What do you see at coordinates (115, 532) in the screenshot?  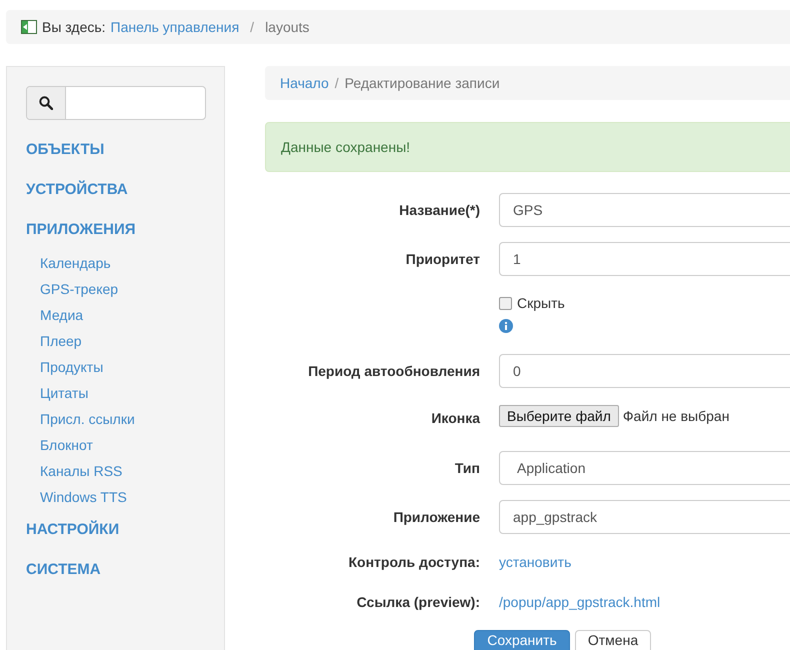 I see `sidebar-section: НАСТРОЙКИ` at bounding box center [115, 532].